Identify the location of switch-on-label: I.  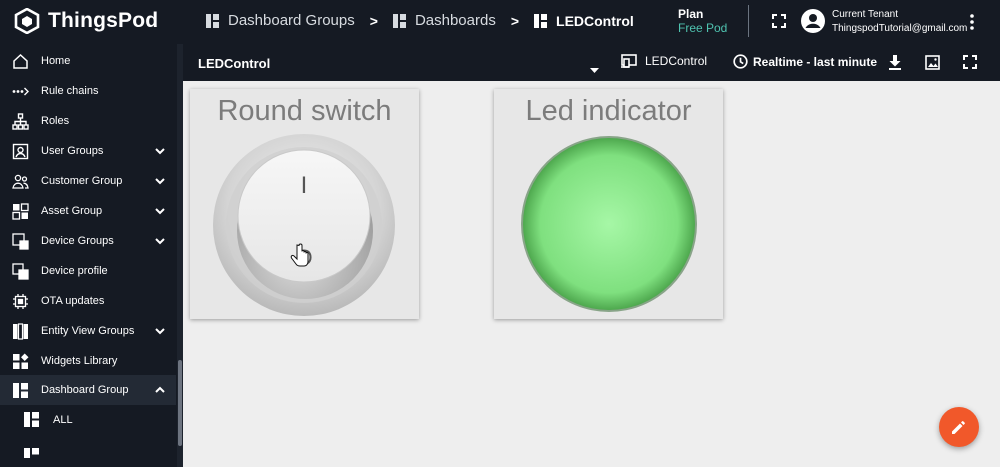
(304, 185).